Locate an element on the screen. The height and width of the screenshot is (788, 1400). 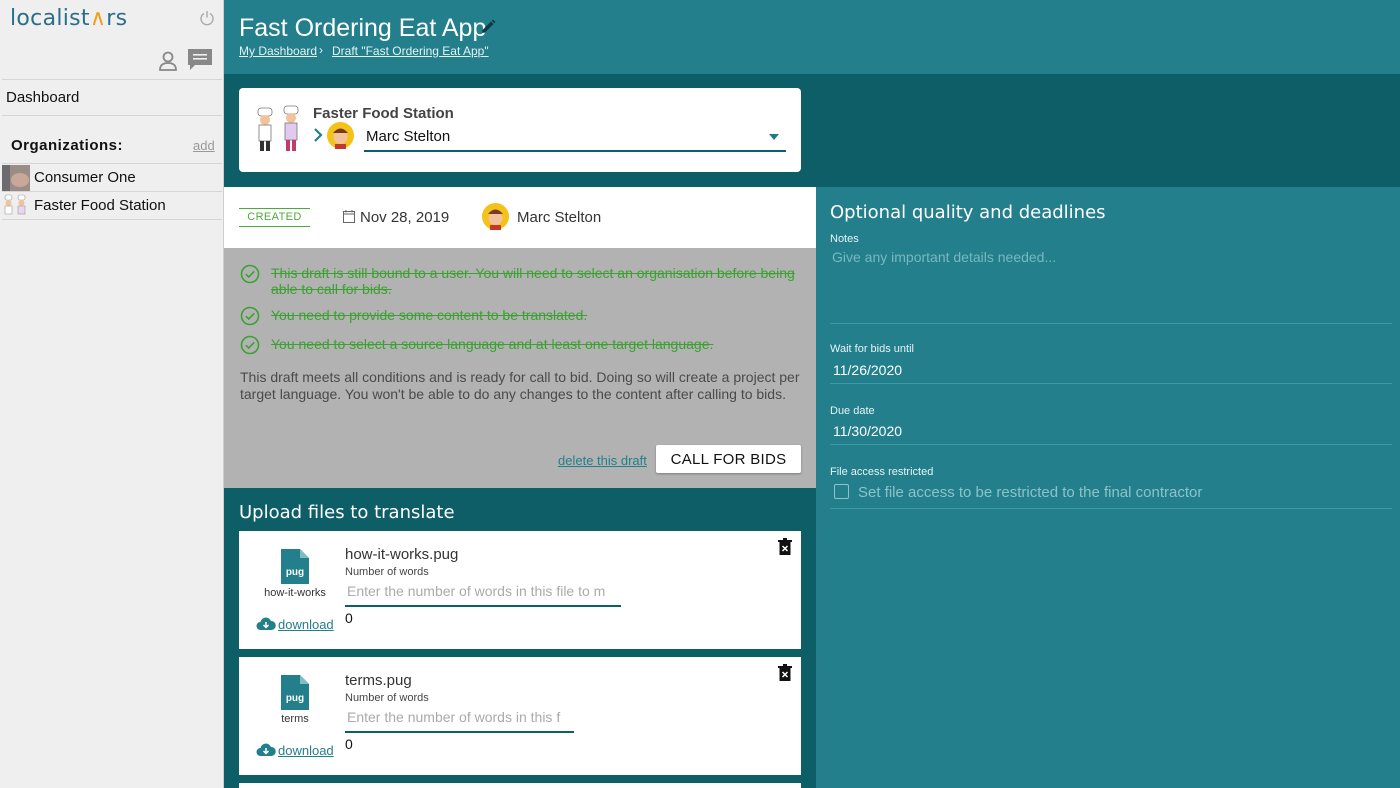
logo-text-right: rs is located at coordinates (117, 18).